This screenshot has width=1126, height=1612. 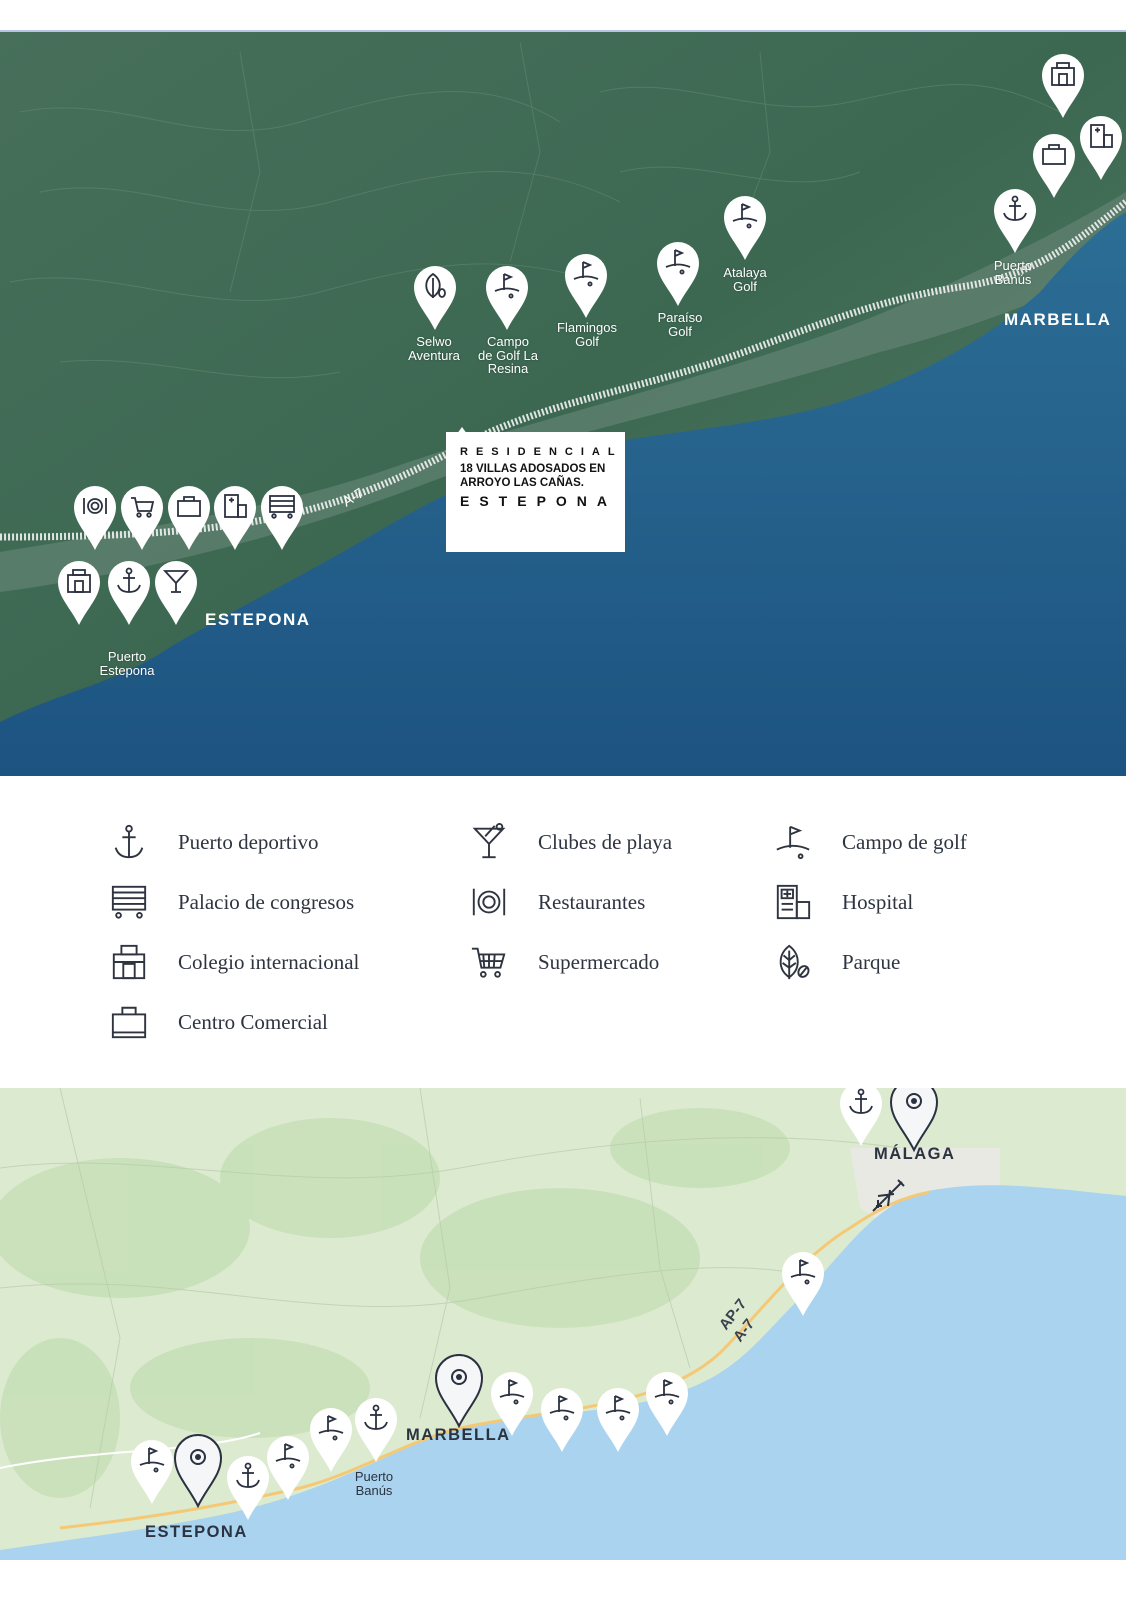 I want to click on development-location: ESTEPONA, so click(x=539, y=501).